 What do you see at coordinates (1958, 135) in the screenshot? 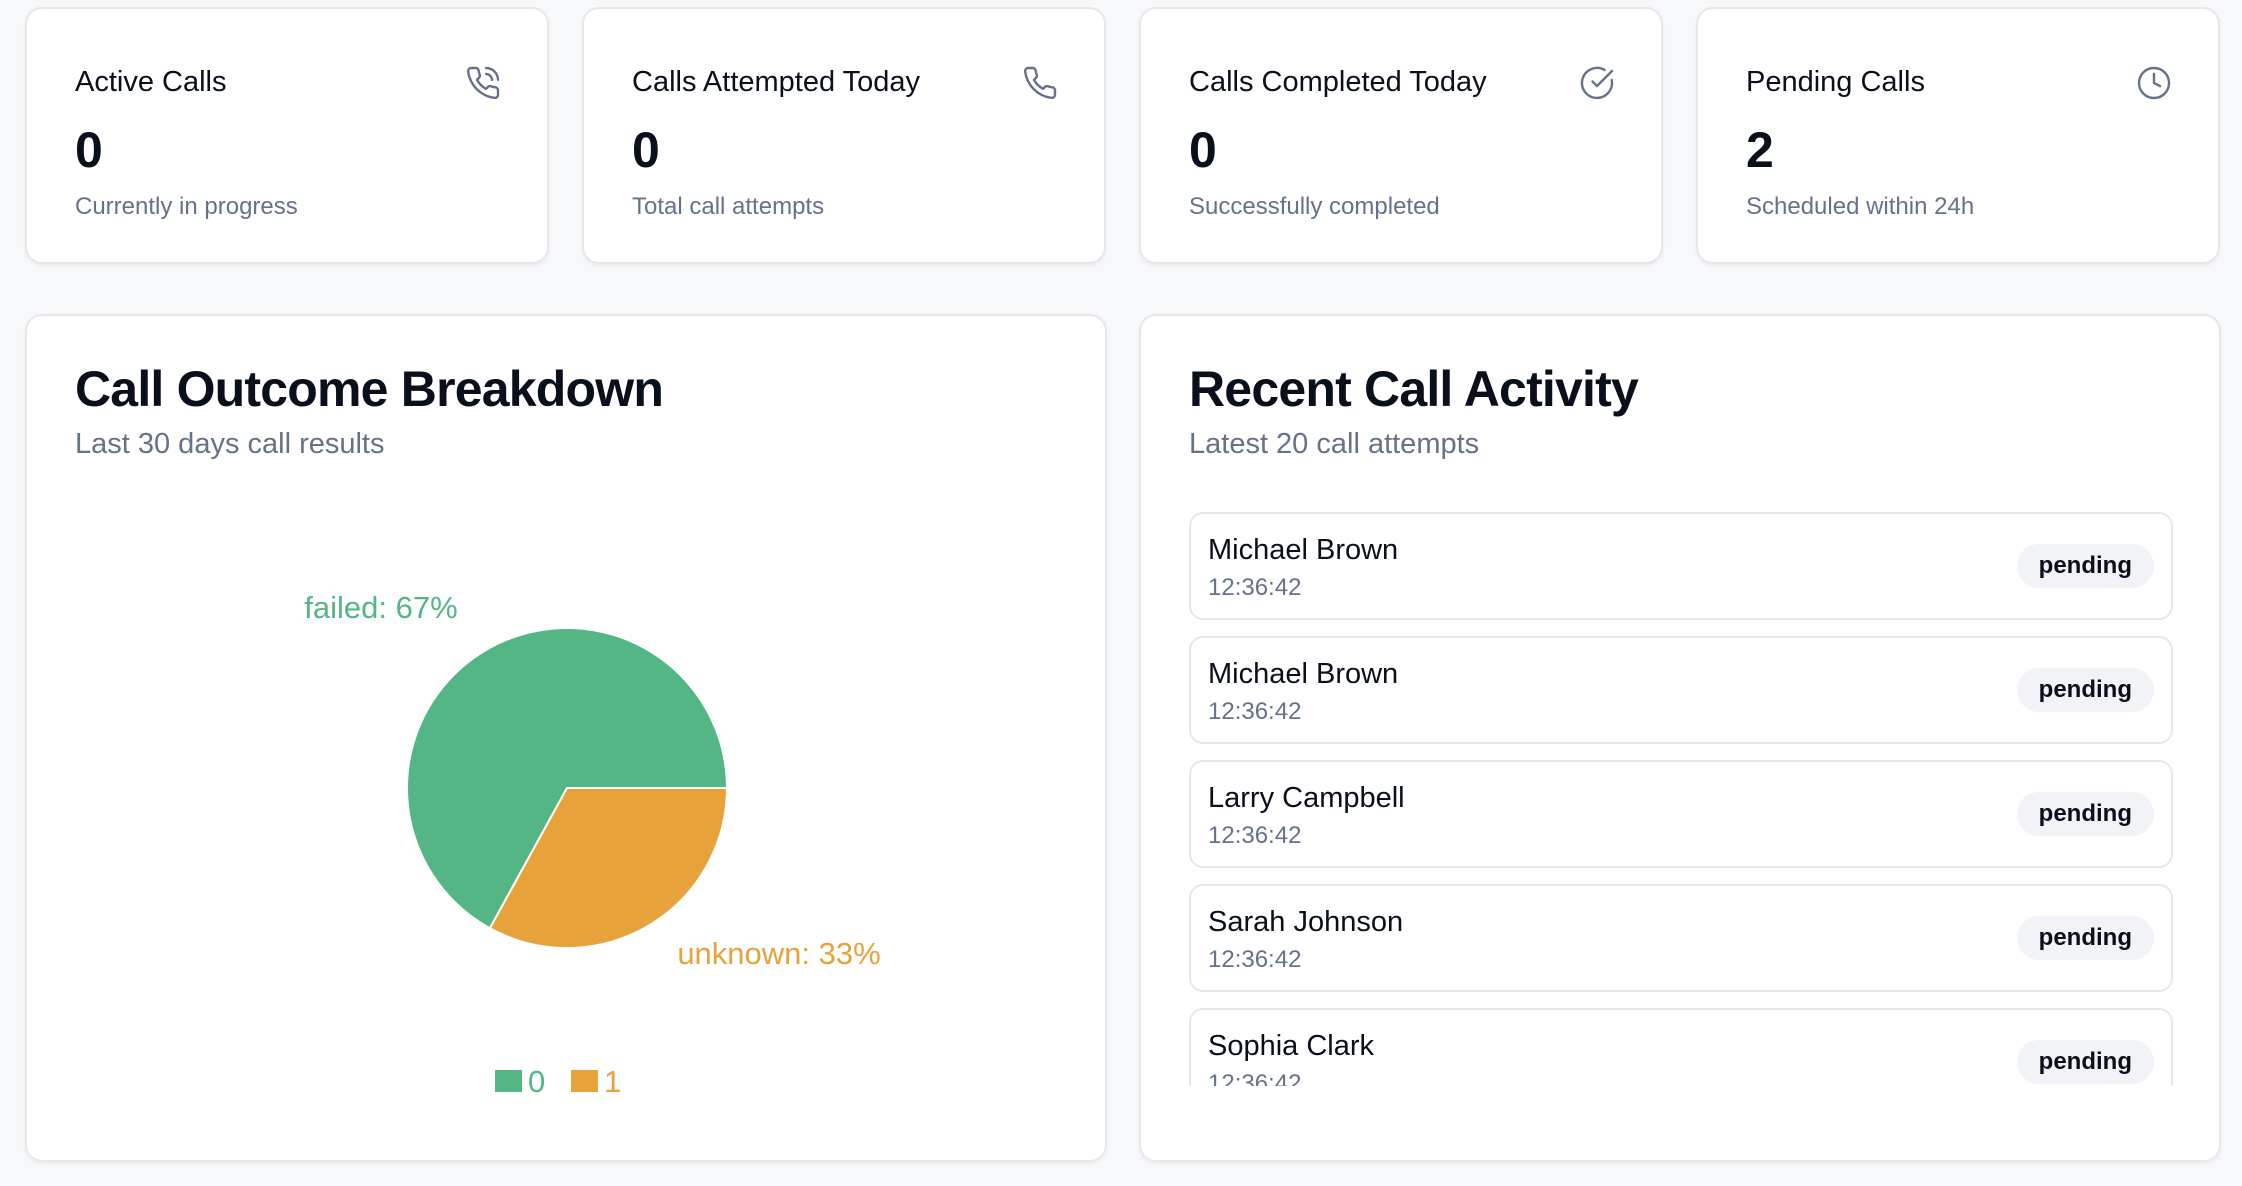
I see `stat-card-pending-calls: Pending Calls 2 Scheduled within 24h` at bounding box center [1958, 135].